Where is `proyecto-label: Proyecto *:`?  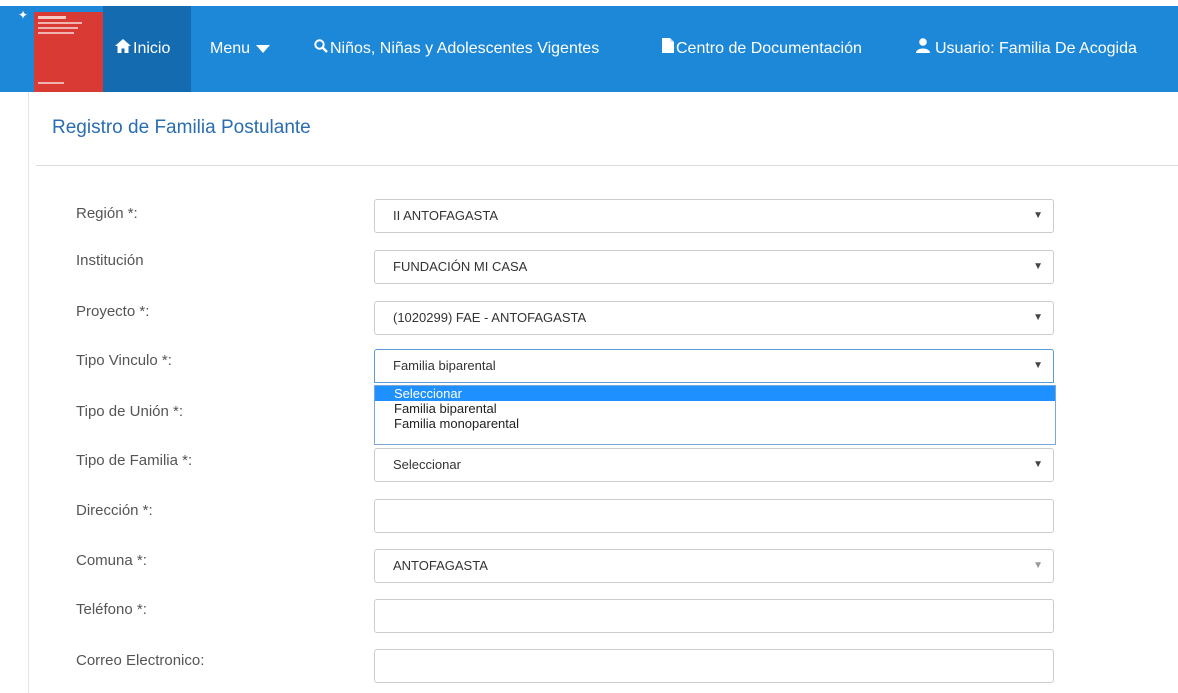
proyecto-label: Proyecto *: is located at coordinates (113, 311).